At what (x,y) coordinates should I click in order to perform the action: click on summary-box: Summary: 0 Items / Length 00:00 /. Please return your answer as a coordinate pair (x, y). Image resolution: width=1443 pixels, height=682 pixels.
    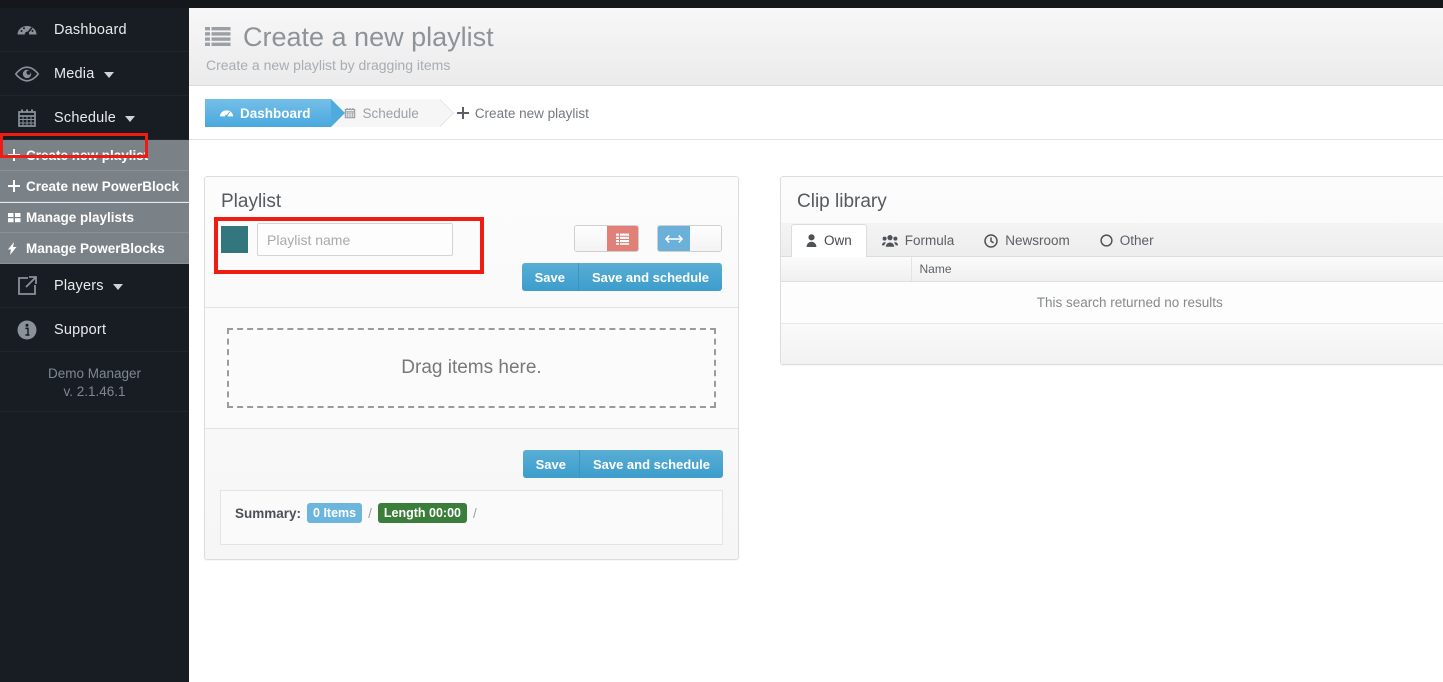
    Looking at the image, I should click on (471, 517).